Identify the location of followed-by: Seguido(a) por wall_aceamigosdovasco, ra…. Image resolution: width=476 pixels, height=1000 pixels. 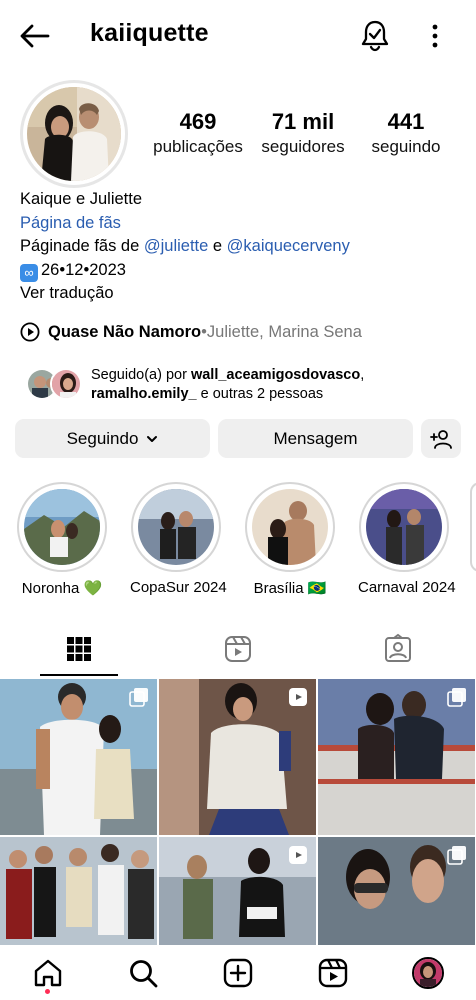
(246, 386).